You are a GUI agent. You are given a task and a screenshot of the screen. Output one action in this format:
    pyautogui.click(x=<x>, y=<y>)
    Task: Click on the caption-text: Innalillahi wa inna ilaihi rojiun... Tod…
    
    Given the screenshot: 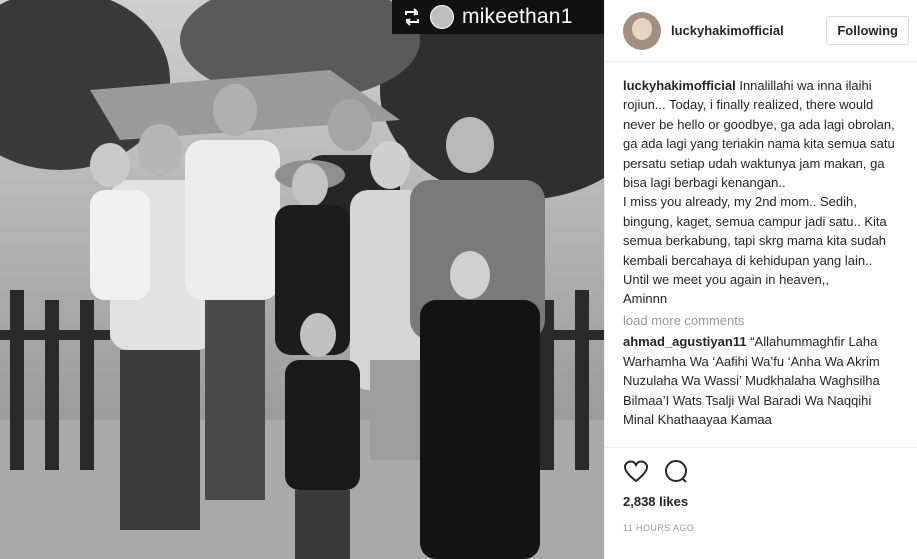 What is the action you would take?
    pyautogui.click(x=759, y=192)
    